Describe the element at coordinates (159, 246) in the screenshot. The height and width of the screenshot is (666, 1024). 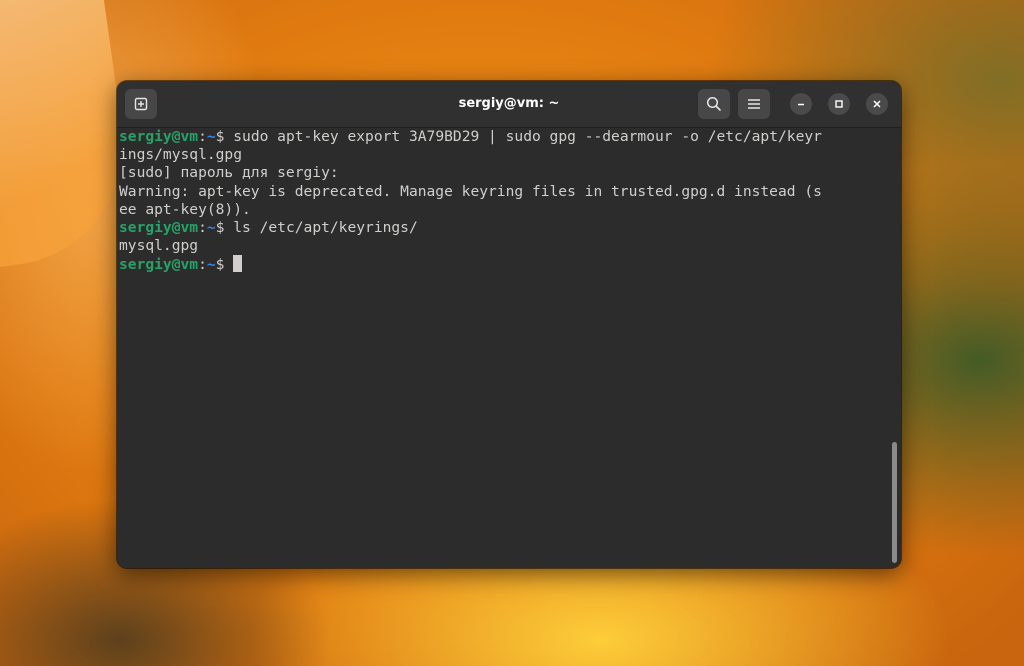
I see `output-line: mysql.gpg` at that location.